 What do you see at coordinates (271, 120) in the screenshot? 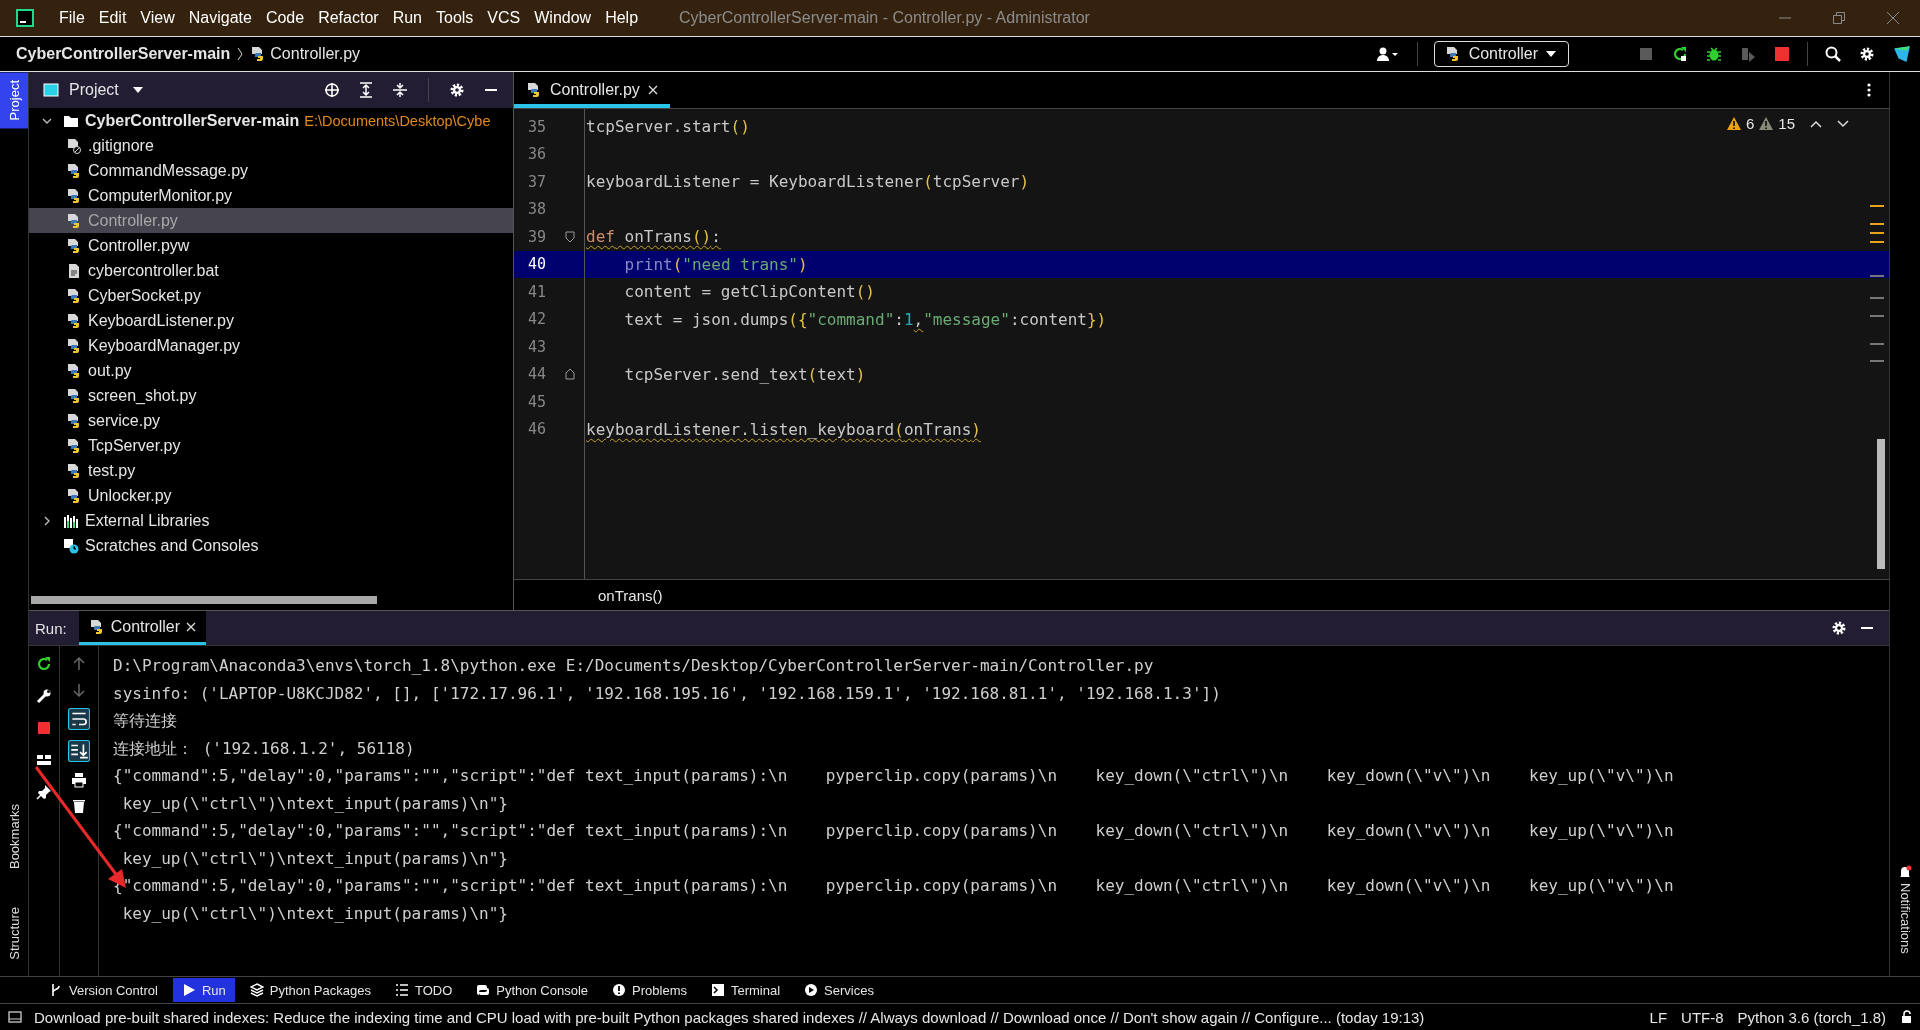
I see `tree-item: CyberControllerServer-main E:\Documents\Desktop\Cybe` at bounding box center [271, 120].